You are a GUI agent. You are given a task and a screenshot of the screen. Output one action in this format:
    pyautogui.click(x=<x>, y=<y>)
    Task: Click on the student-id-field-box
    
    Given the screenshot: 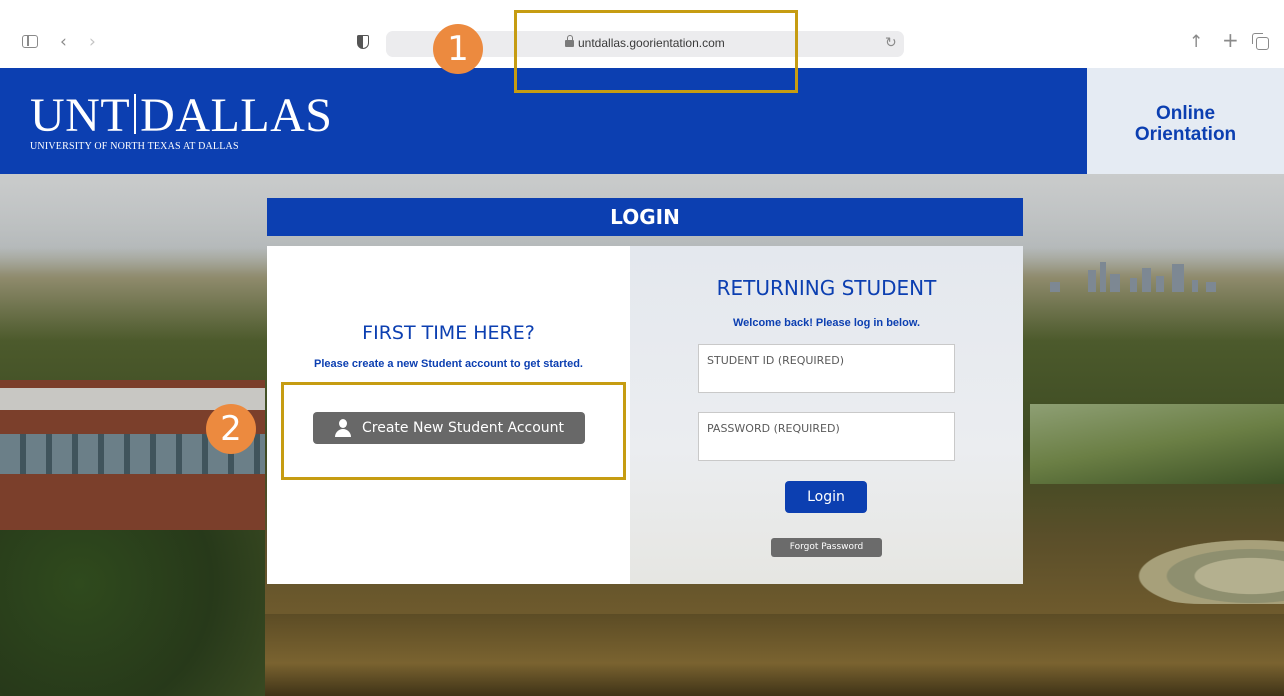 What is the action you would take?
    pyautogui.click(x=826, y=368)
    